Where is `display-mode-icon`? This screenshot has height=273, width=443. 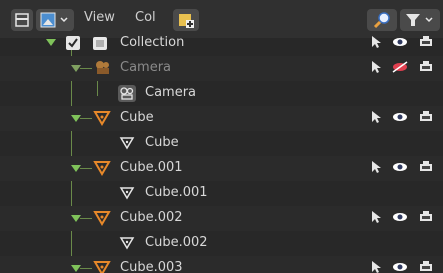
display-mode-icon is located at coordinates (54, 20).